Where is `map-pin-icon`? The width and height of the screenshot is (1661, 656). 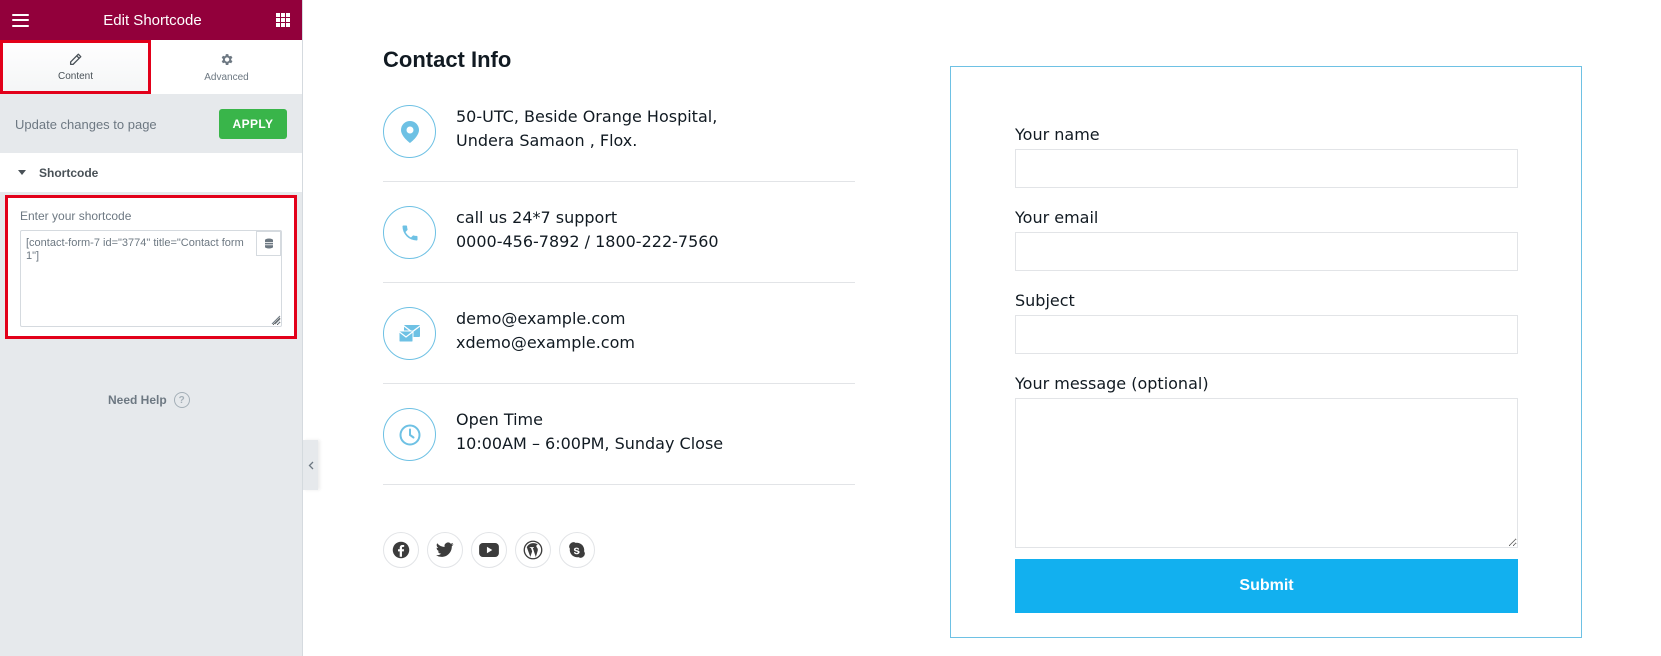
map-pin-icon is located at coordinates (409, 131).